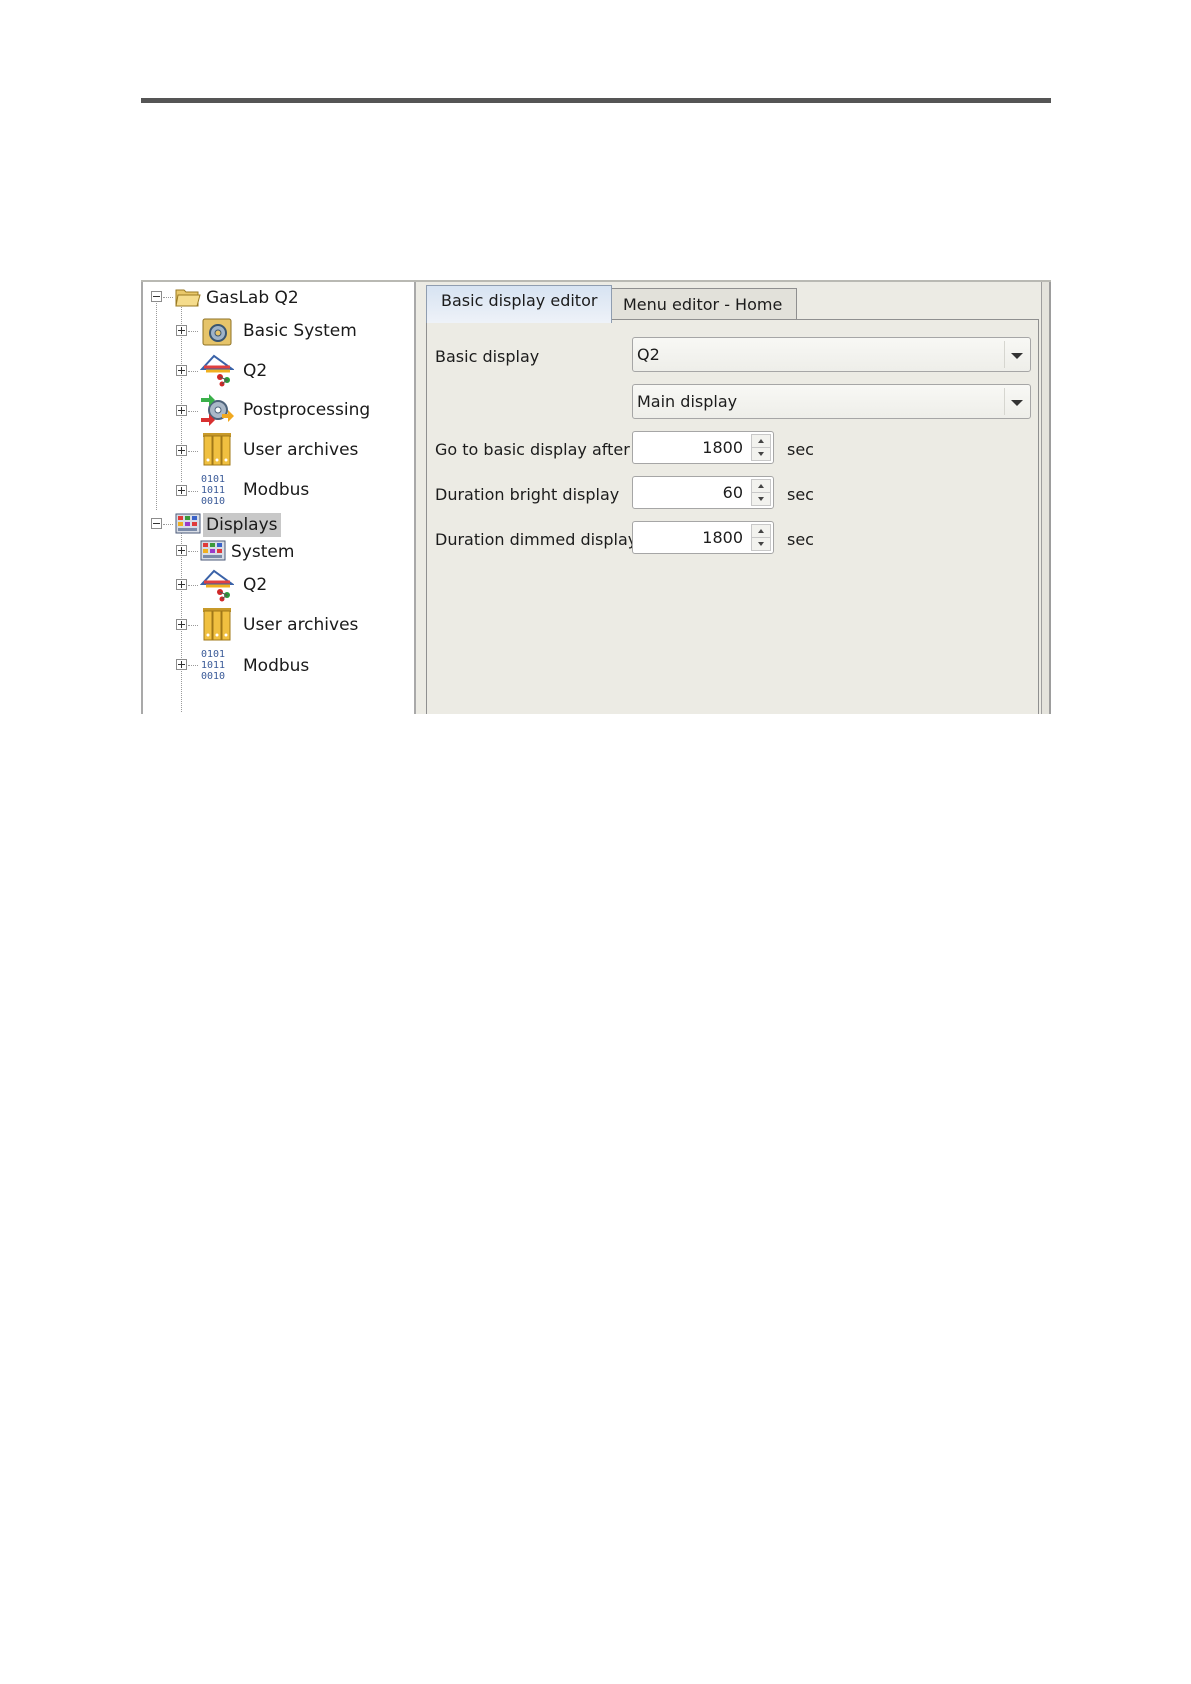 Image resolution: width=1191 pixels, height=1684 pixels. I want to click on duration-dimmed-stepper: 1800, so click(703, 537).